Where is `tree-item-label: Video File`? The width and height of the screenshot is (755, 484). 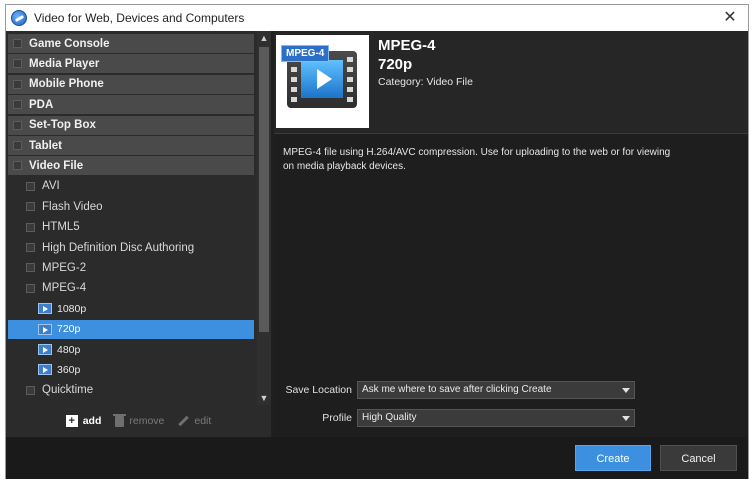 tree-item-label: Video File is located at coordinates (56, 165).